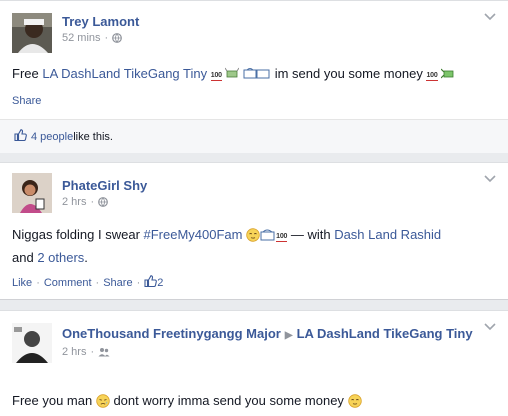 The image size is (508, 416). What do you see at coordinates (171, 333) in the screenshot?
I see `post-author: OneThousand Freetinygangg Major` at bounding box center [171, 333].